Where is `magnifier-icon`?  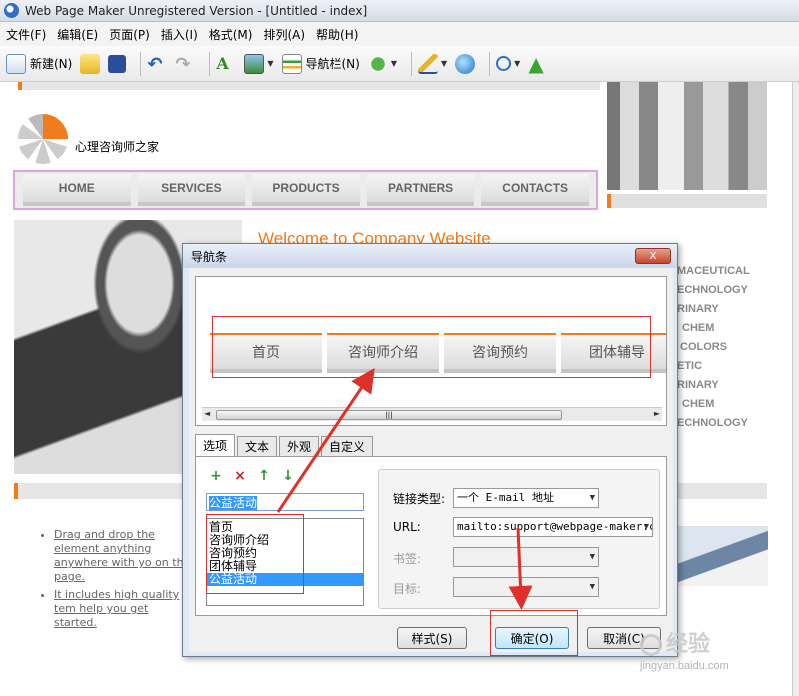
magnifier-icon is located at coordinates (504, 63).